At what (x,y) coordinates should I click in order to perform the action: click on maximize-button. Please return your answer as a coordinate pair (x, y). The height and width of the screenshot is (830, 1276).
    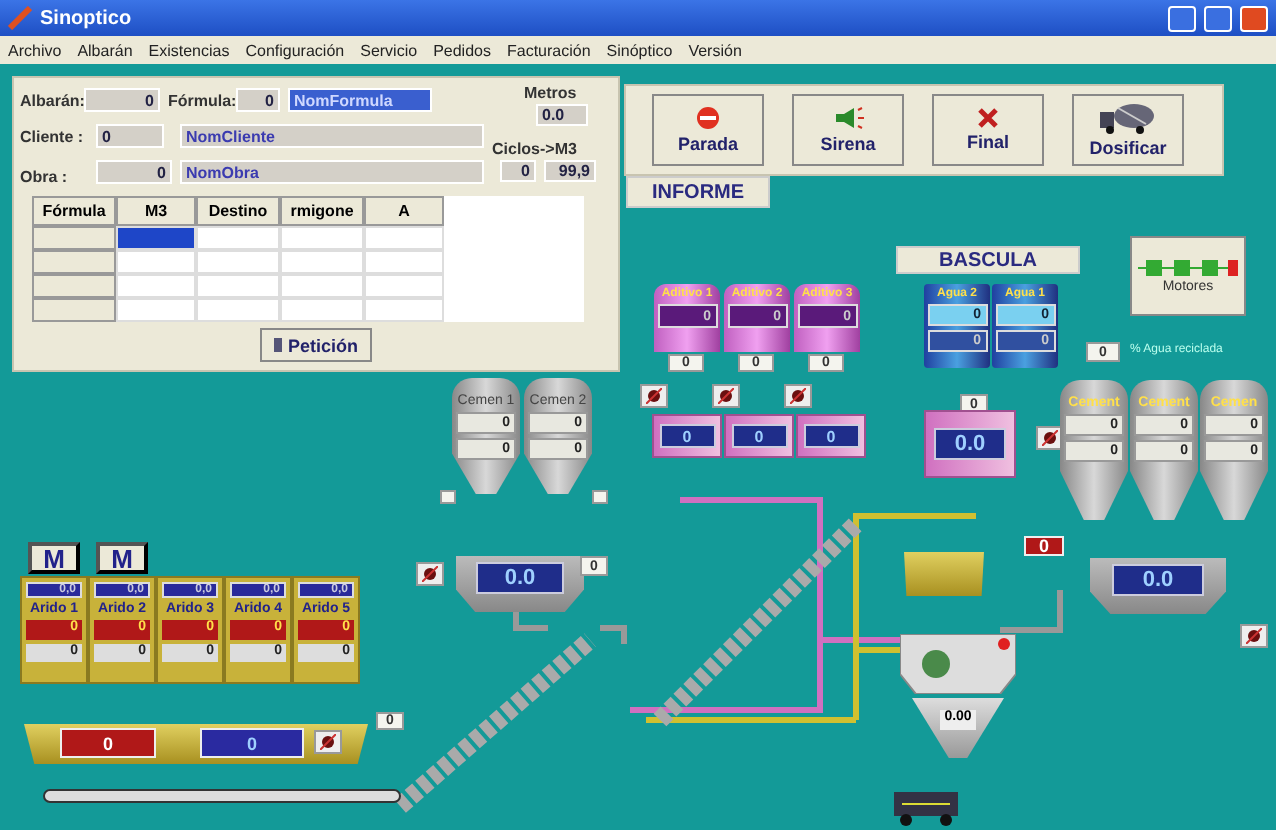
    Looking at the image, I should click on (1218, 18).